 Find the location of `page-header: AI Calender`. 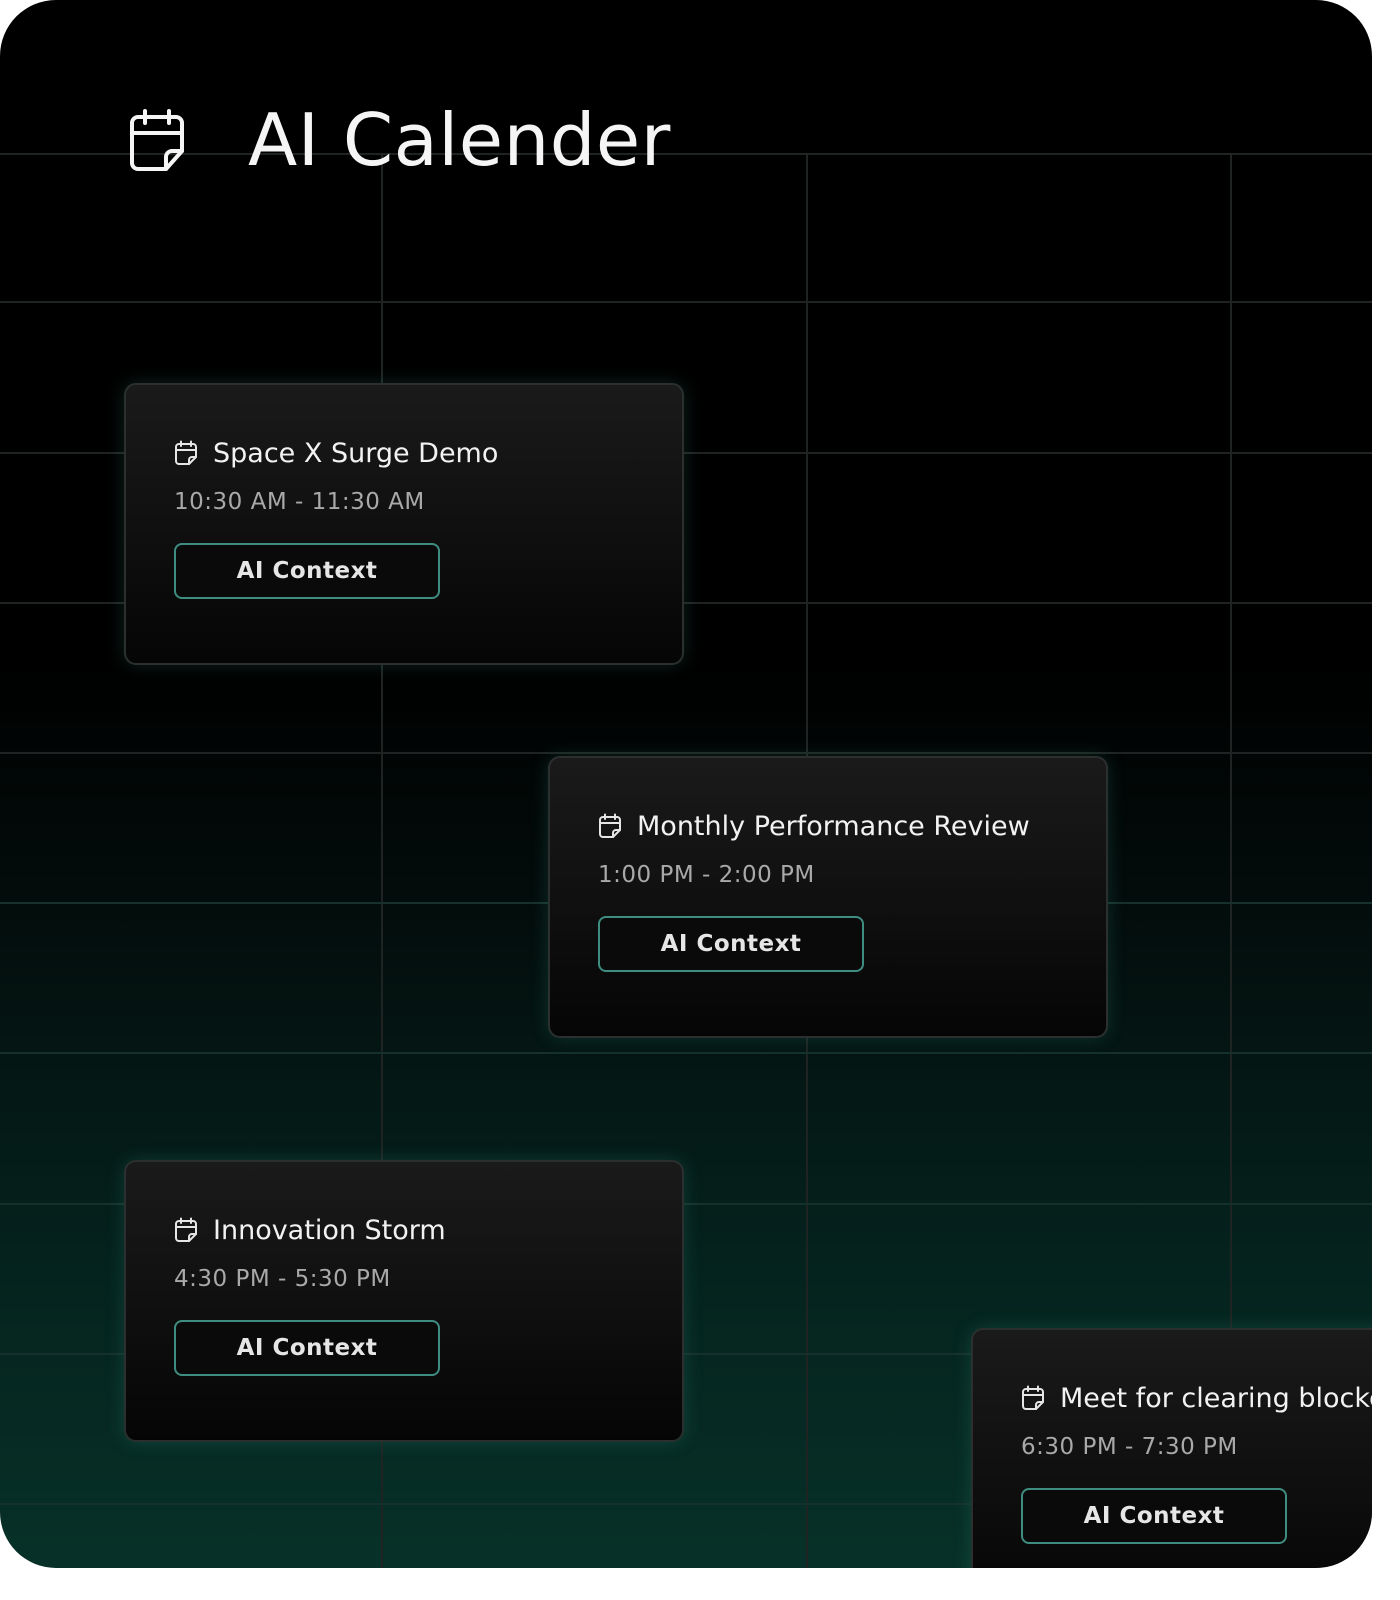

page-header: AI Calender is located at coordinates (398, 140).